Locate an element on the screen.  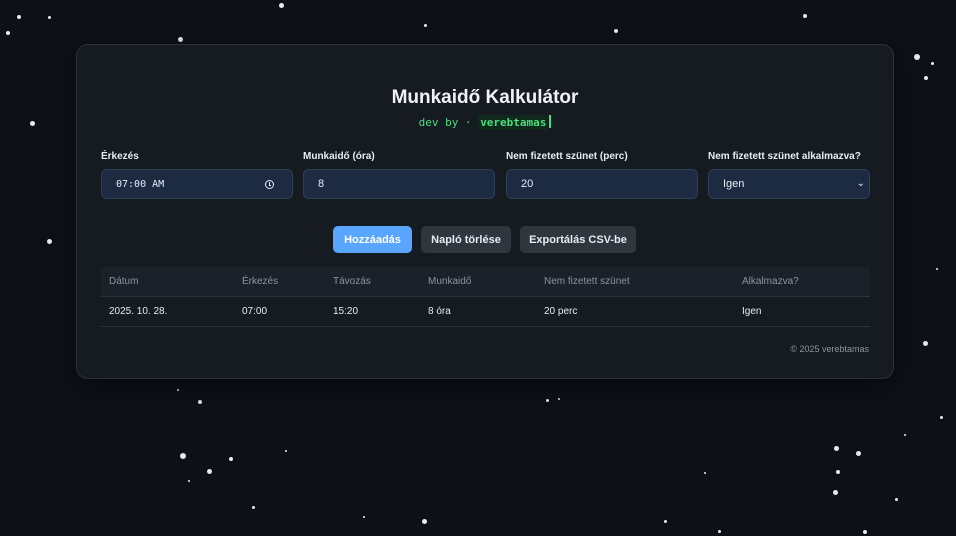
apply-field-group: Nem fizetett szünet alkalmazva? Igen ⌄ is located at coordinates (789, 175).